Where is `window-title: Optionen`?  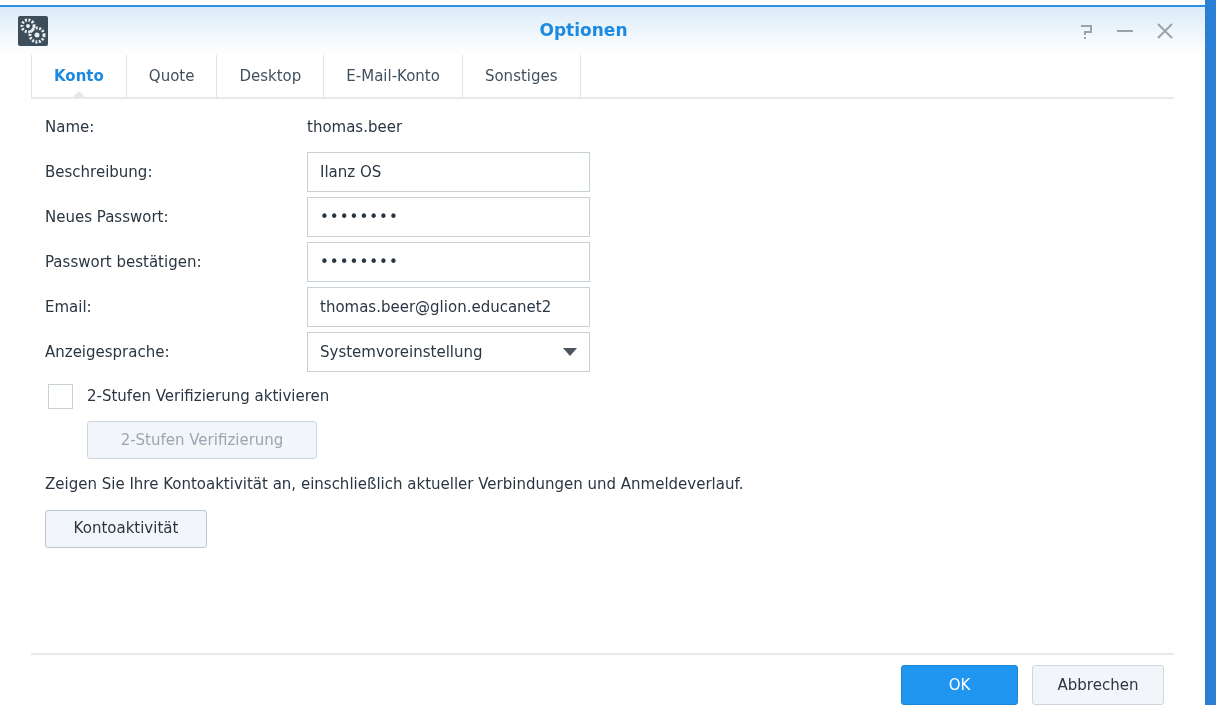
window-title: Optionen is located at coordinates (583, 31).